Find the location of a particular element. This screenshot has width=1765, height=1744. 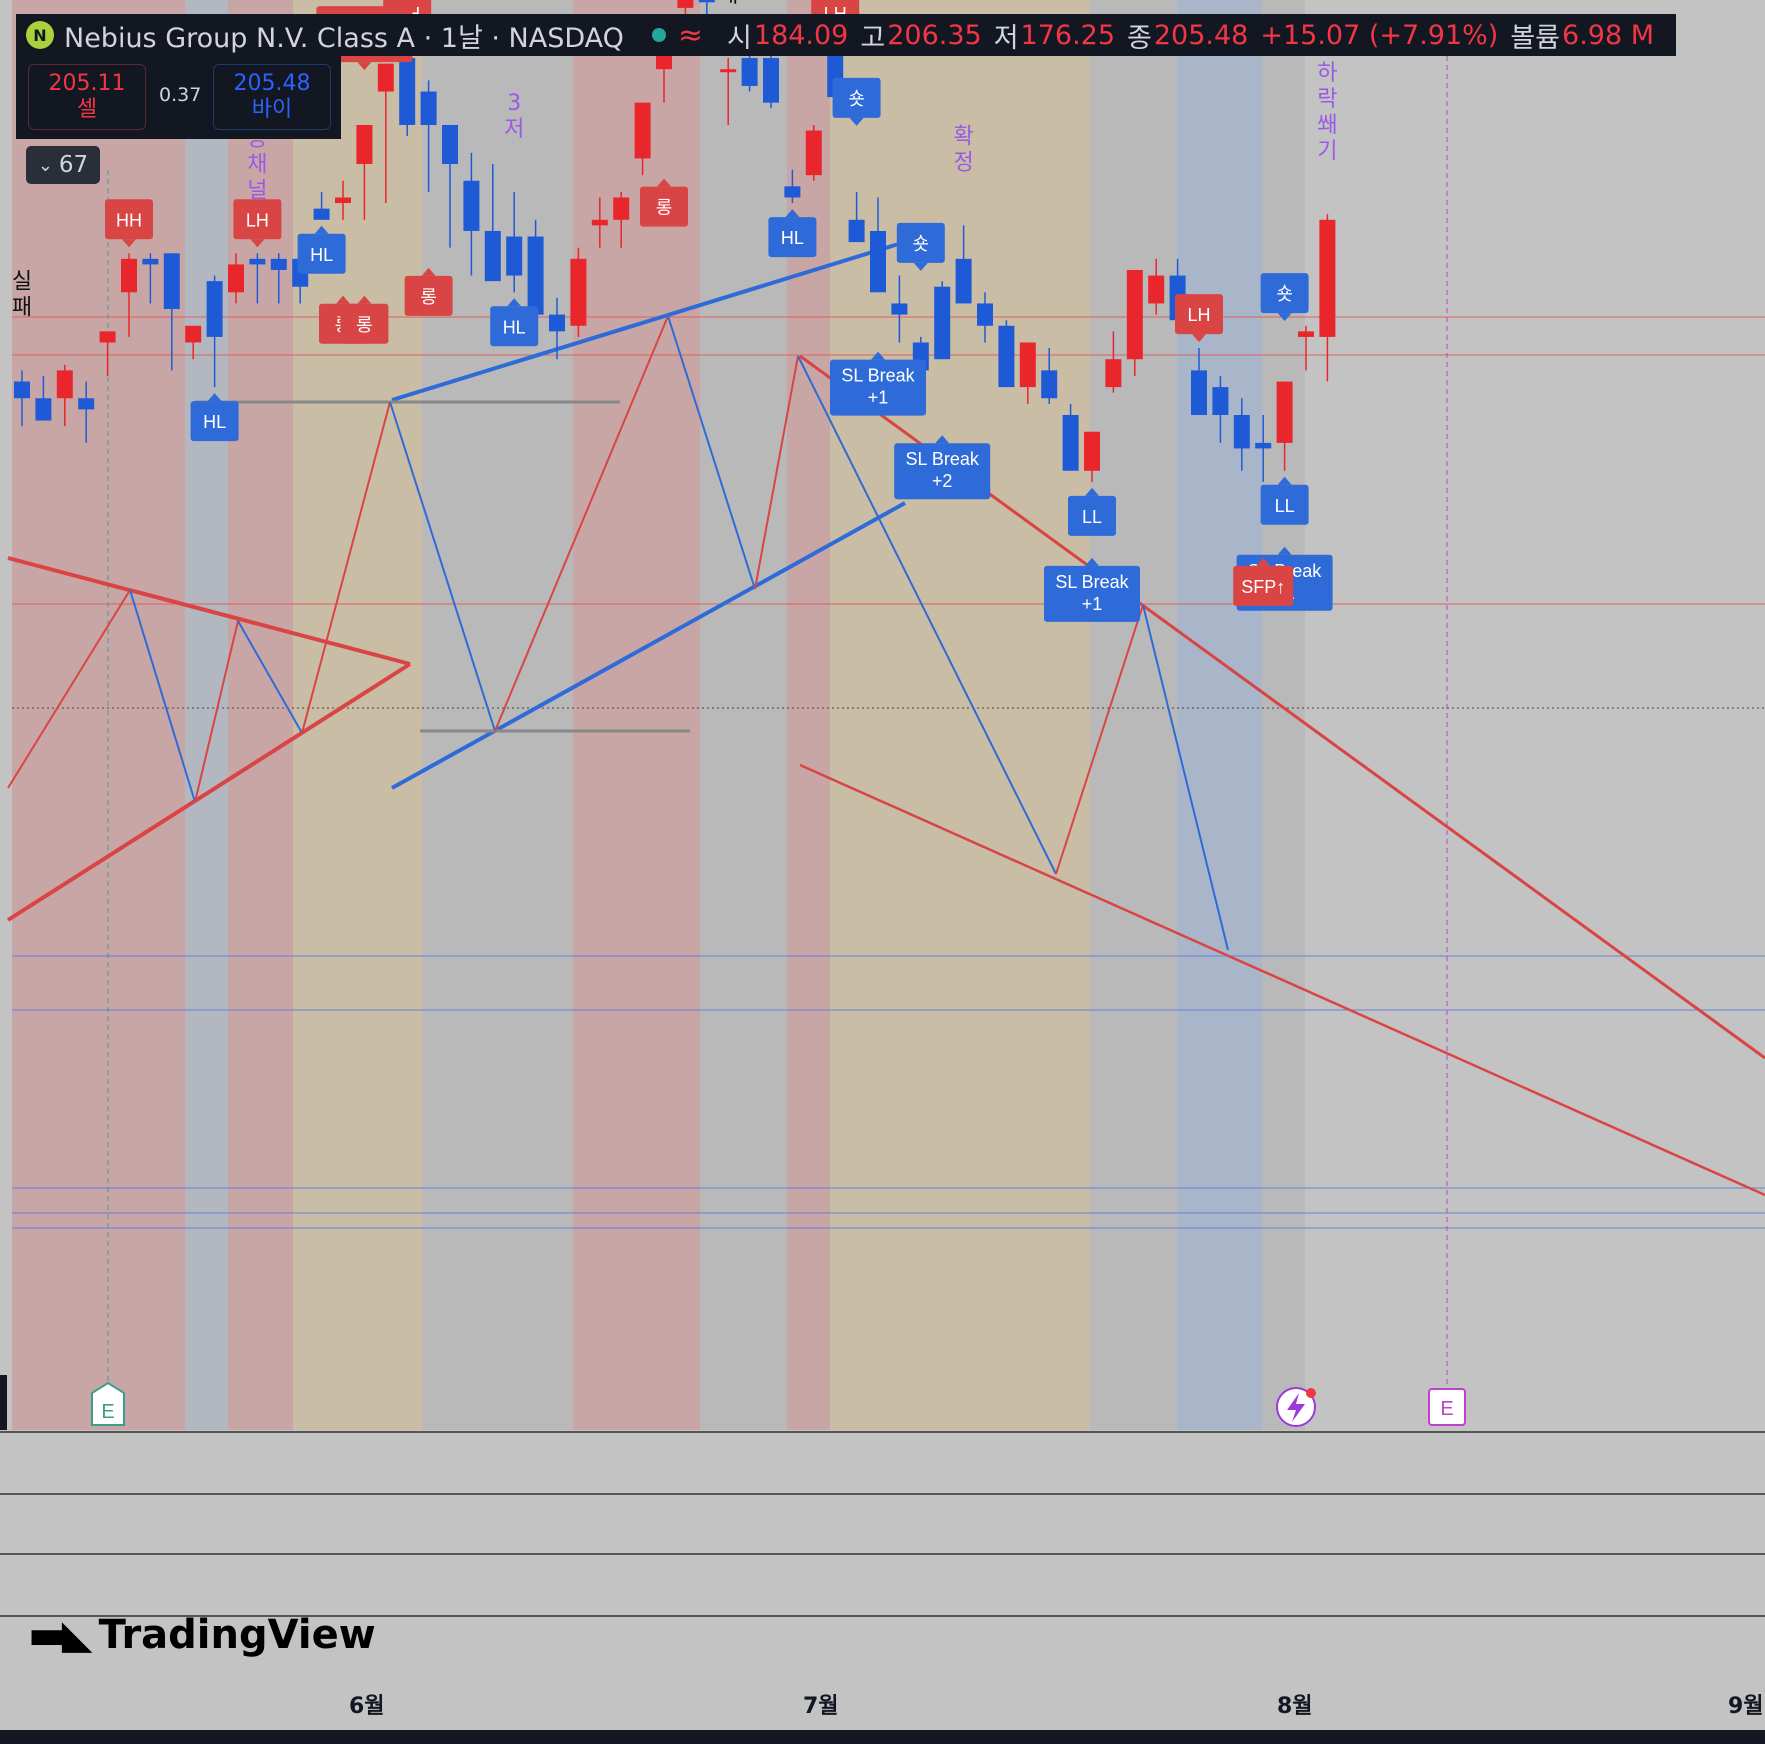

lab-text-11-0: 숏 is located at coordinates (856, 99).